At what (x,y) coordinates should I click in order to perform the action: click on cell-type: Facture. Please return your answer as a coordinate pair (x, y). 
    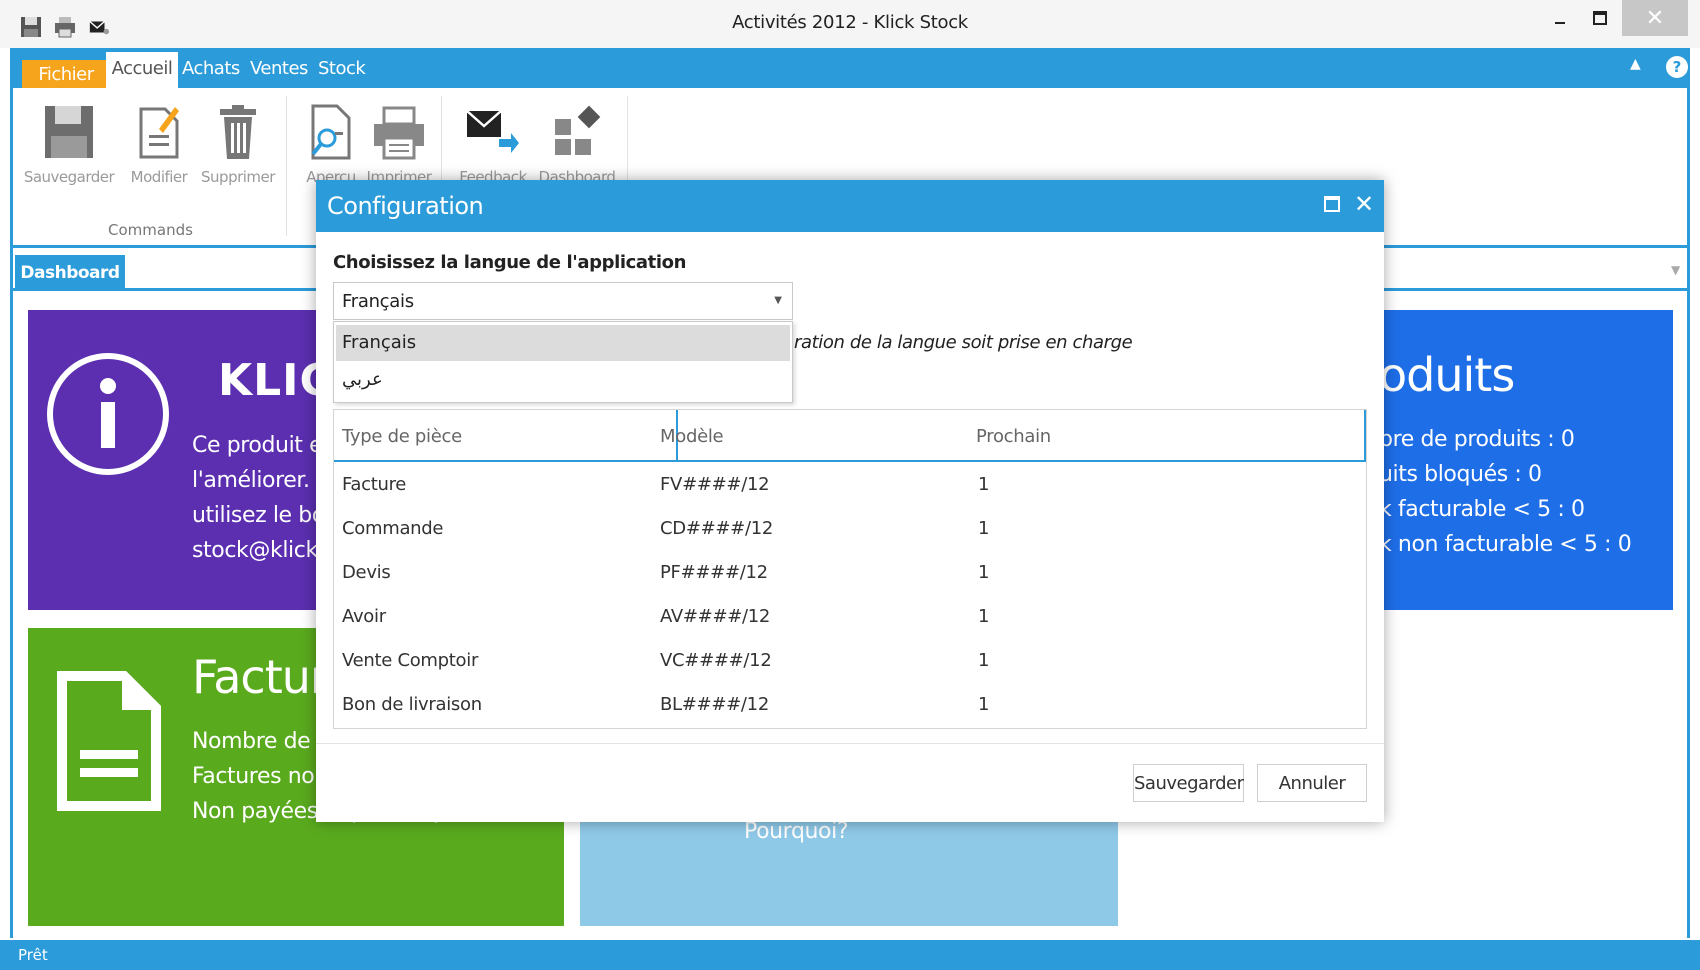
    Looking at the image, I should click on (374, 484).